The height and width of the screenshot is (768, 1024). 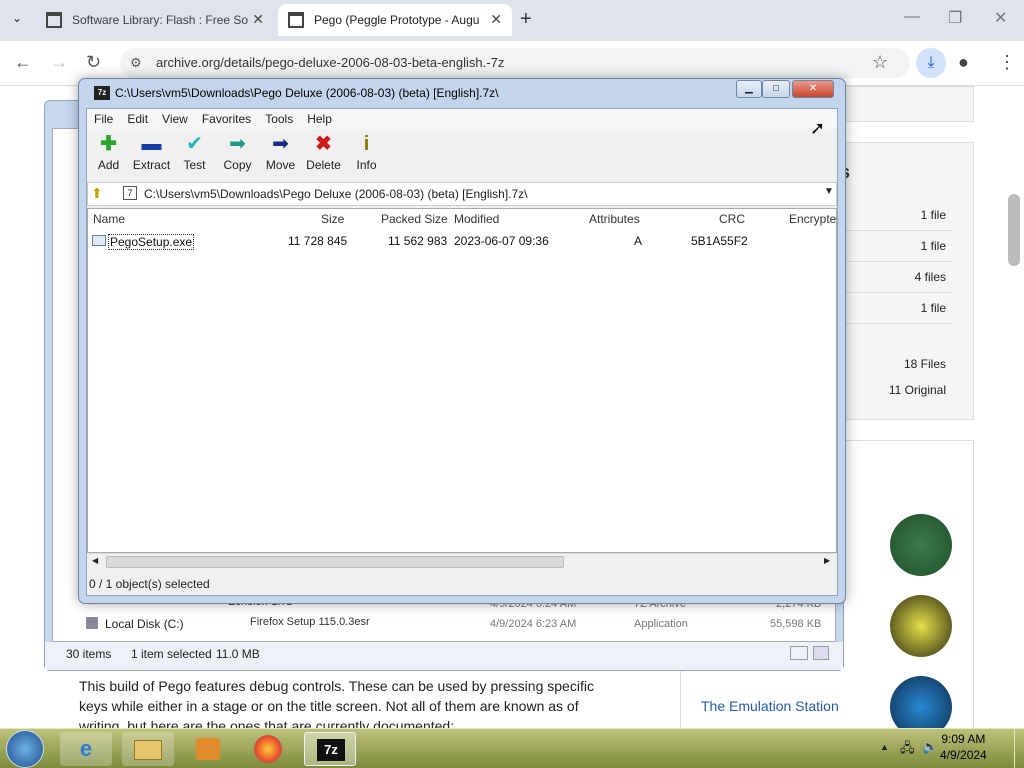 What do you see at coordinates (323, 165) in the screenshot?
I see `delete-label: Delete` at bounding box center [323, 165].